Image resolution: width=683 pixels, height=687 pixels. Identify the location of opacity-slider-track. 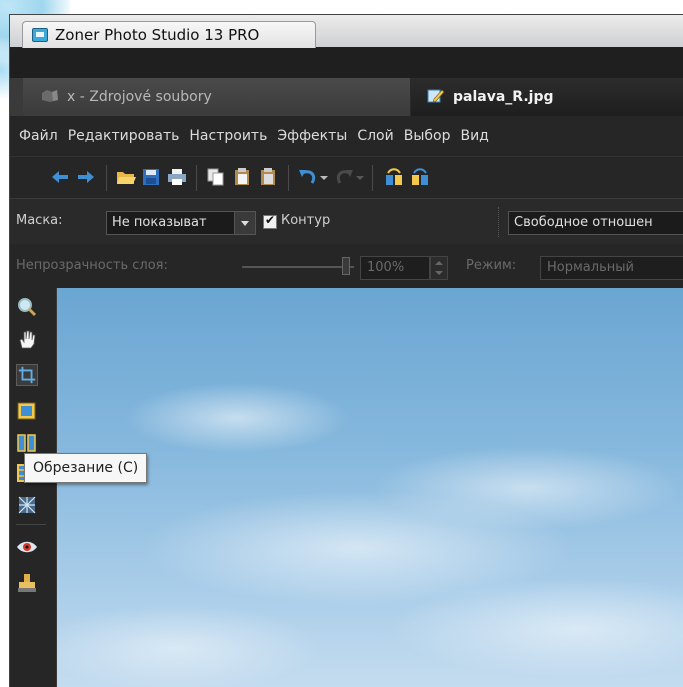
(298, 267).